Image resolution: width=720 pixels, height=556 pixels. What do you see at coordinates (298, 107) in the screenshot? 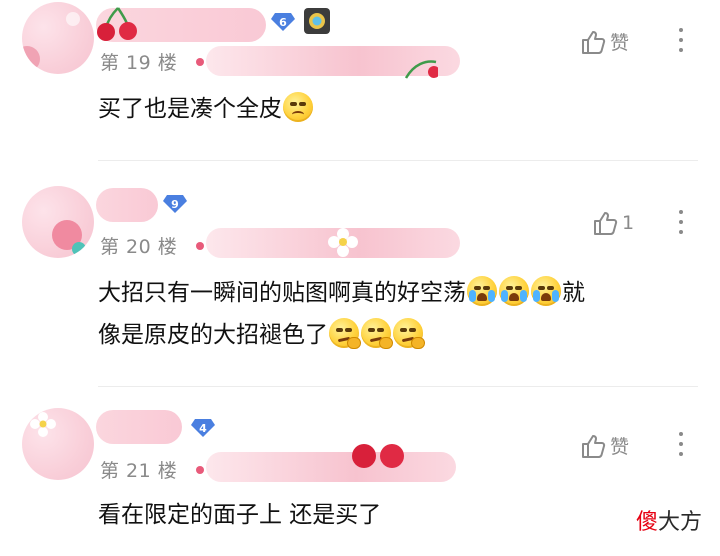
I see `frown-emoji-icon` at bounding box center [298, 107].